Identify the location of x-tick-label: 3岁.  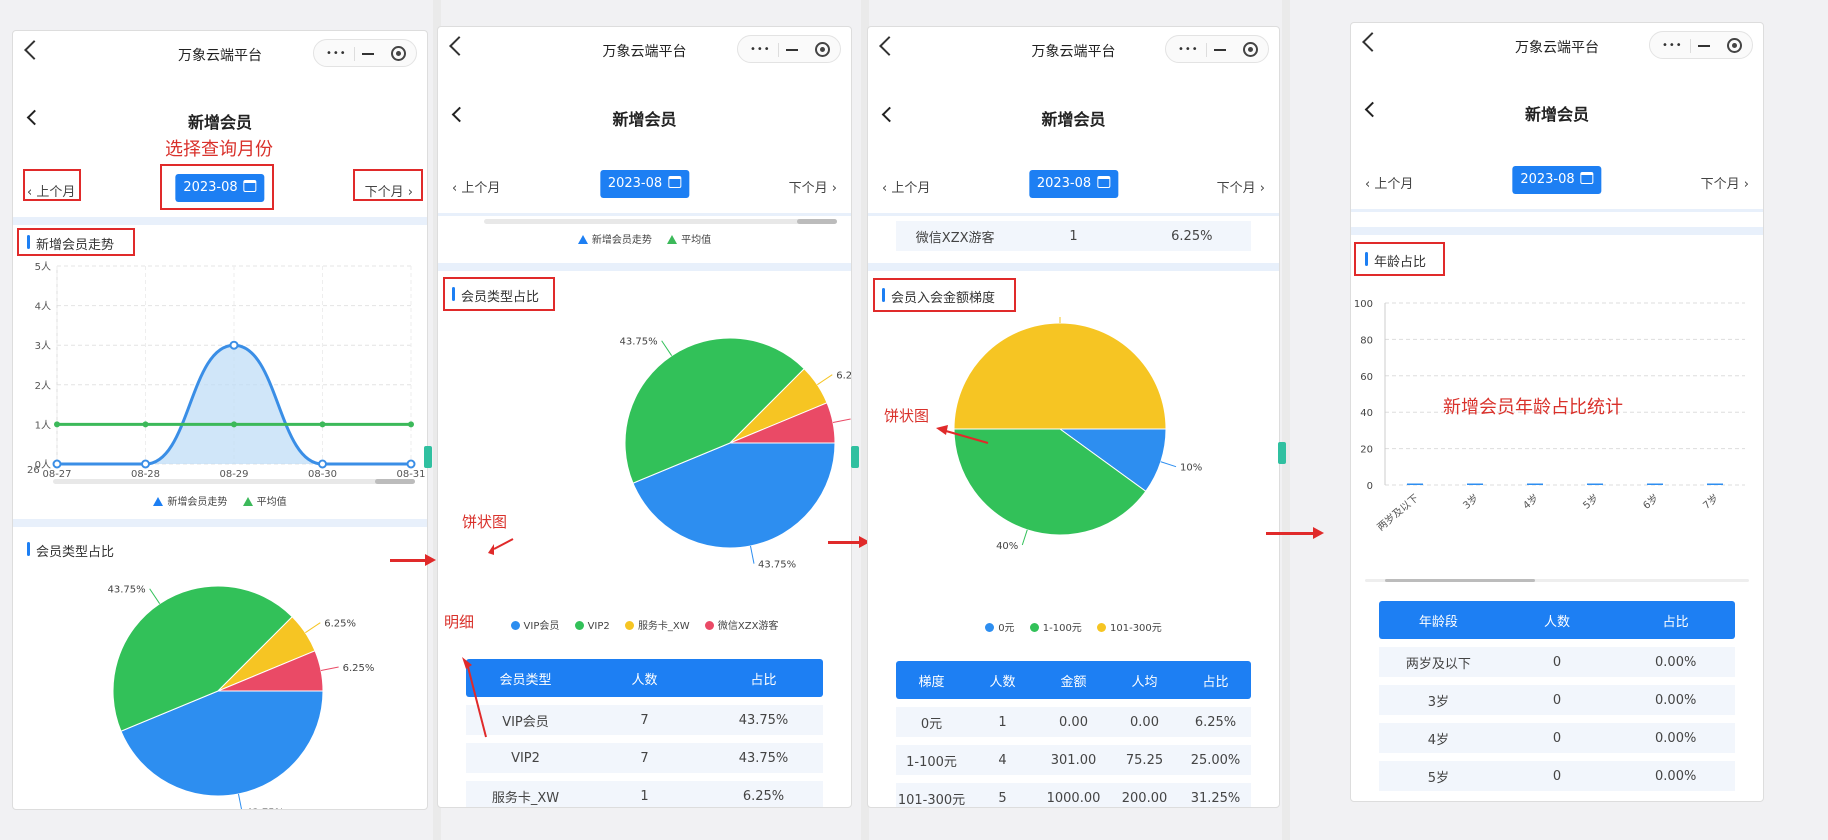
(1470, 501).